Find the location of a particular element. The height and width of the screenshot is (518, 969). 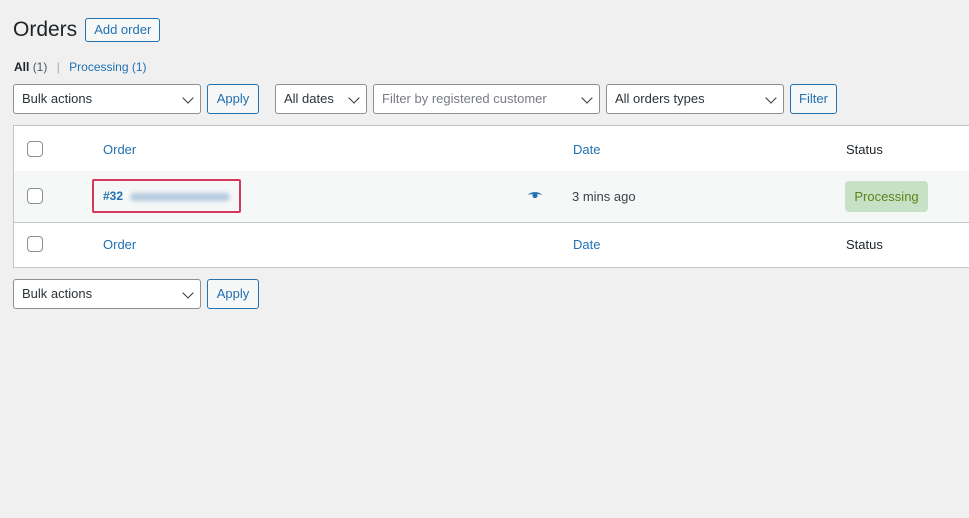

table-row: #32 3 mins ago Processing is located at coordinates (491, 197).